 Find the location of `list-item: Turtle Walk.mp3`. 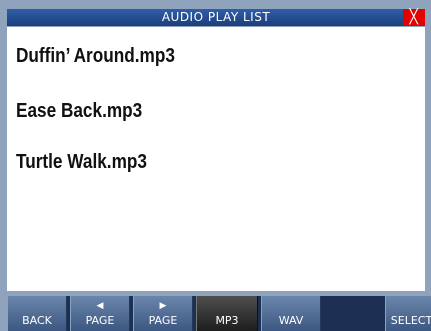

list-item: Turtle Walk.mp3 is located at coordinates (81, 162).